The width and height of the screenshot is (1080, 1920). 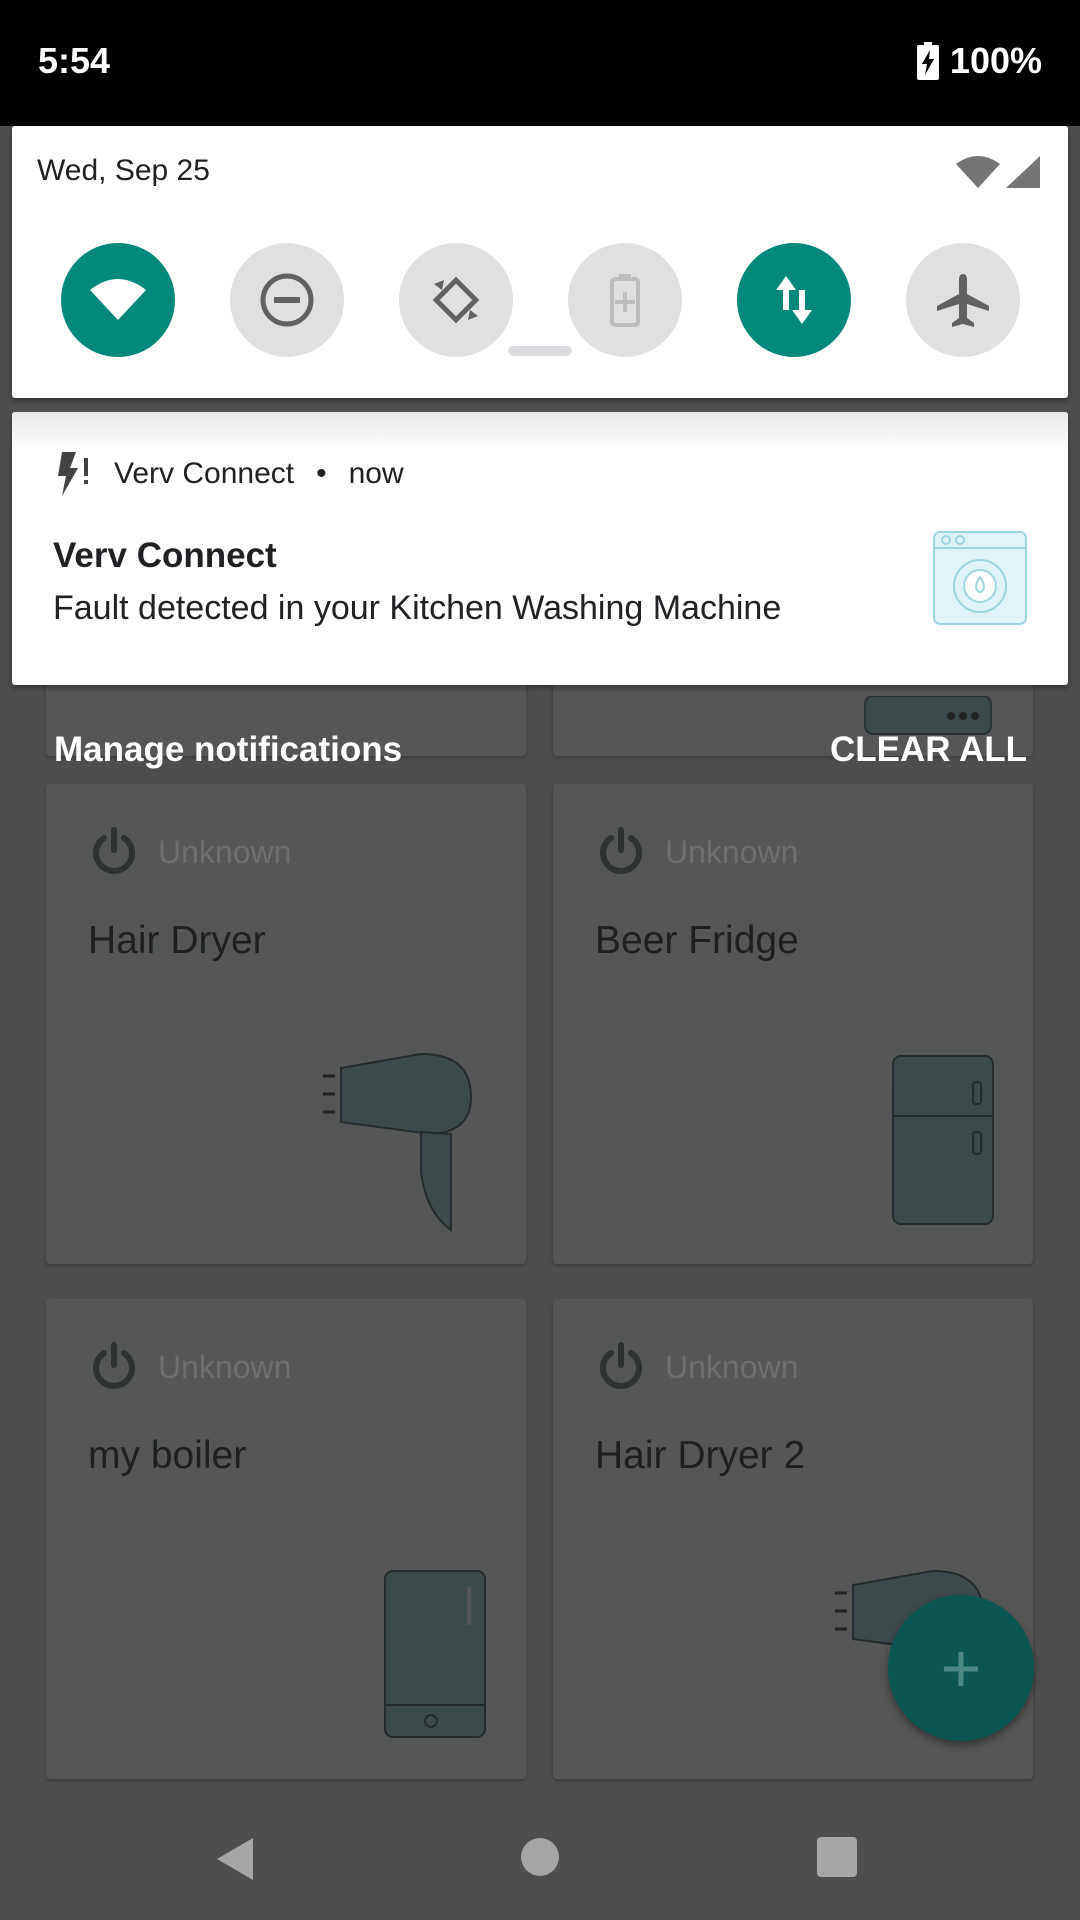 I want to click on home-button, so click(x=540, y=1857).